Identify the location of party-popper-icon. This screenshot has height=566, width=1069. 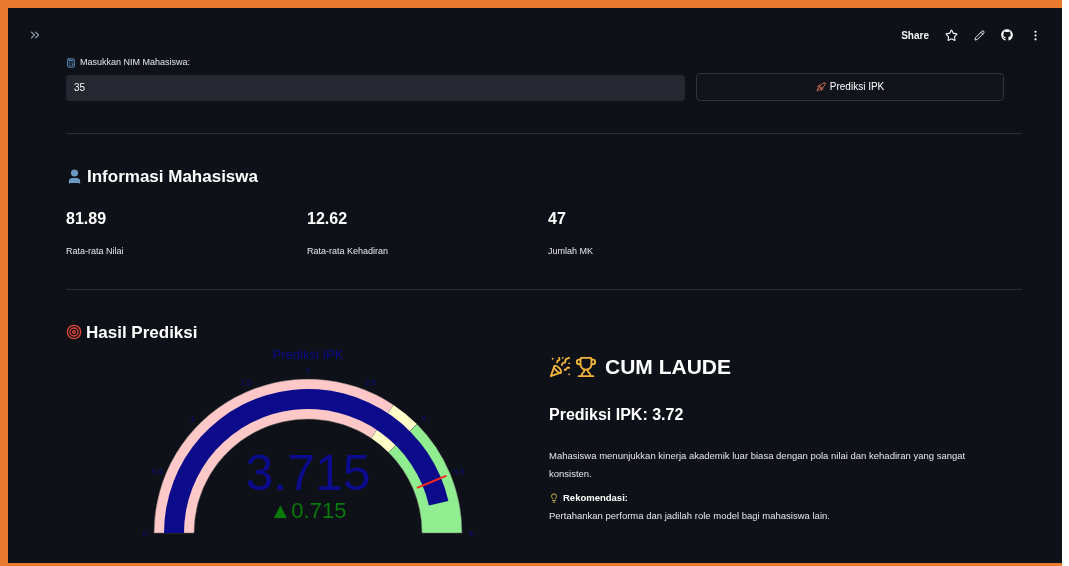
(560, 366).